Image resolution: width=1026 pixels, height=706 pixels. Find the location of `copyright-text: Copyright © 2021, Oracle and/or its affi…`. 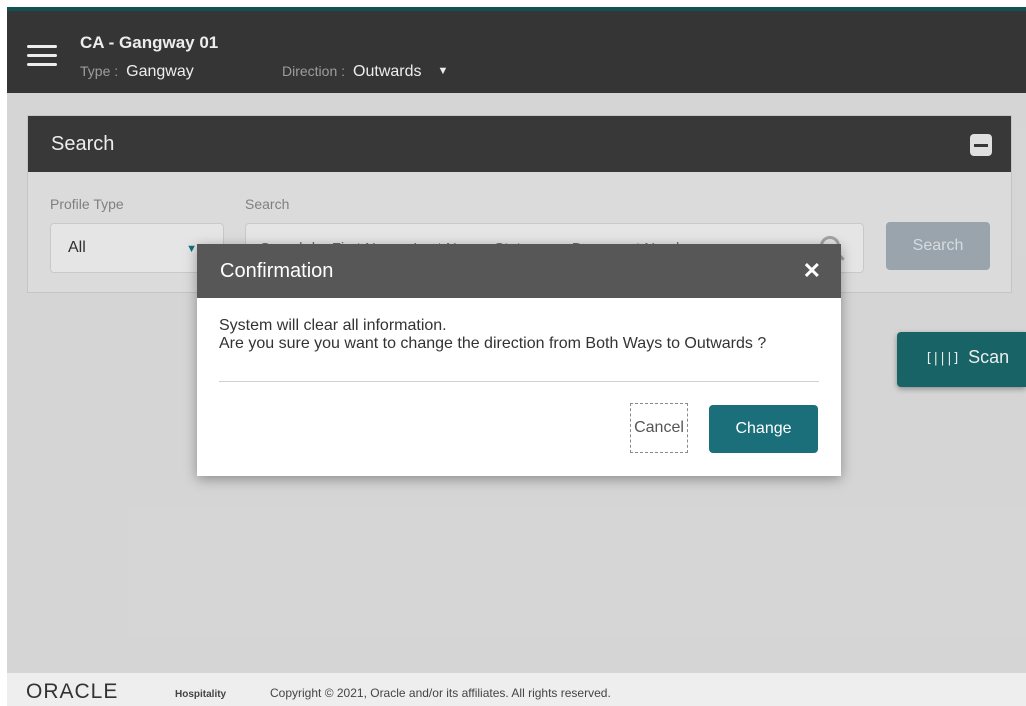

copyright-text: Copyright © 2021, Oracle and/or its affi… is located at coordinates (440, 693).